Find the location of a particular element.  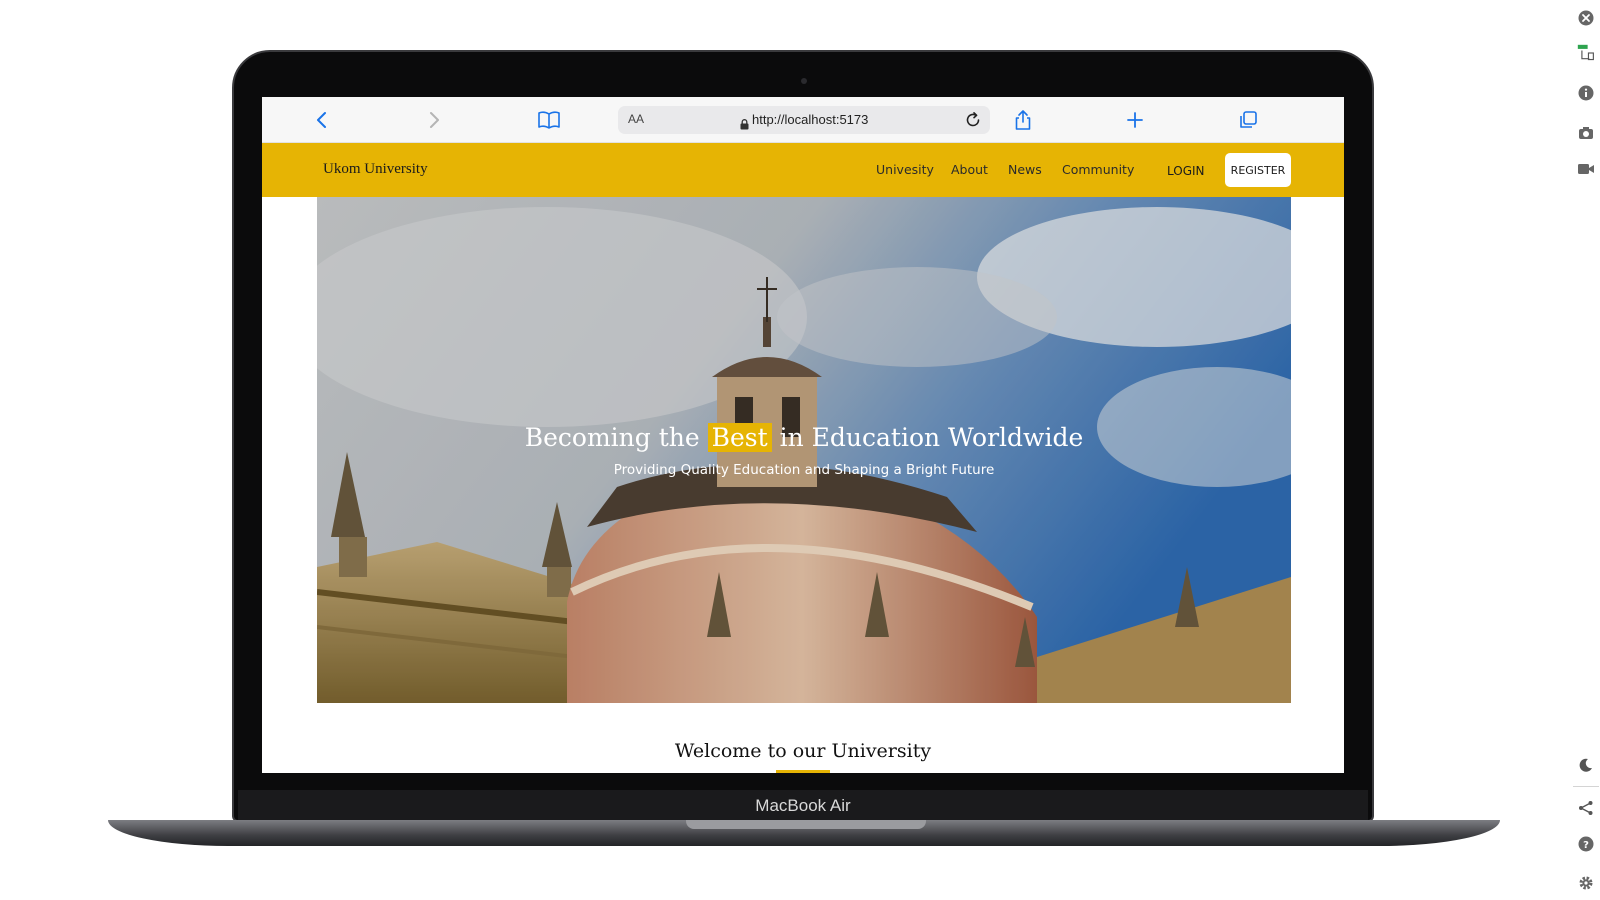

camera-icon is located at coordinates (1586, 133).